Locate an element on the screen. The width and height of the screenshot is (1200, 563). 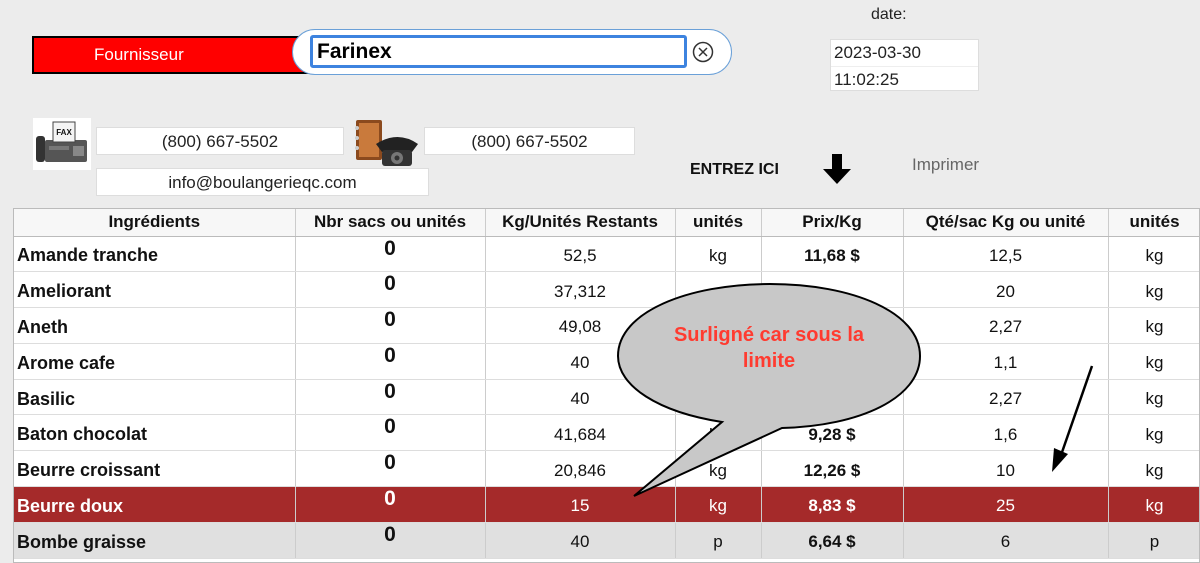
callout-text: Surligné car sous la limite is located at coordinates (769, 348).